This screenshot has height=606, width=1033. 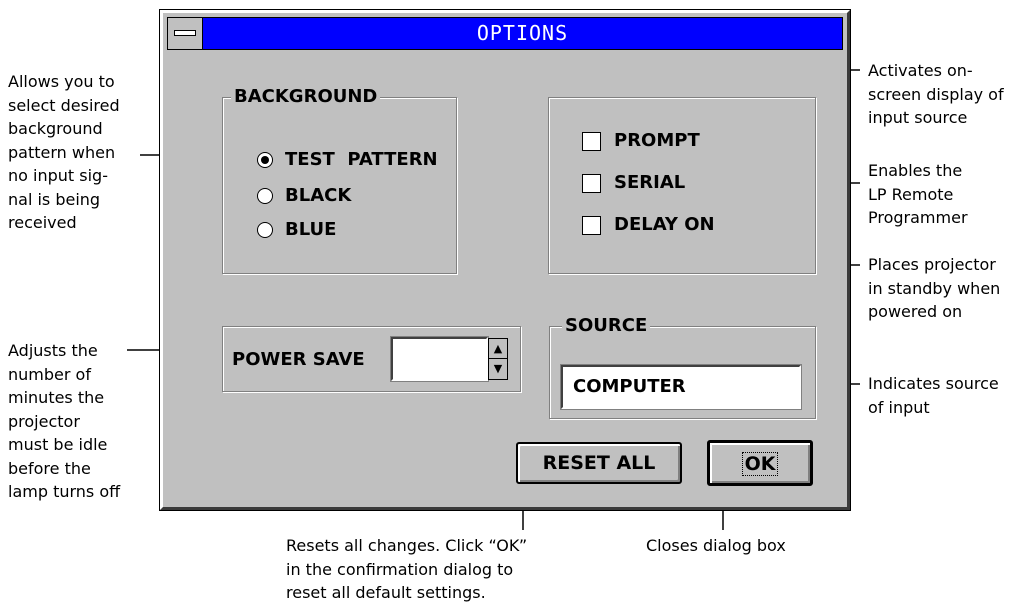 I want to click on dialog-title: OPTIONS, so click(x=522, y=33).